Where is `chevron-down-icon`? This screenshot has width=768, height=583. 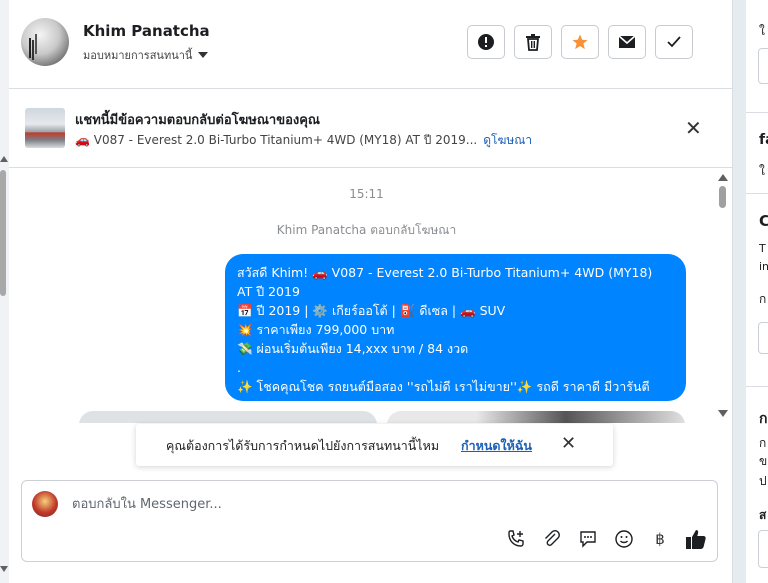 chevron-down-icon is located at coordinates (203, 55).